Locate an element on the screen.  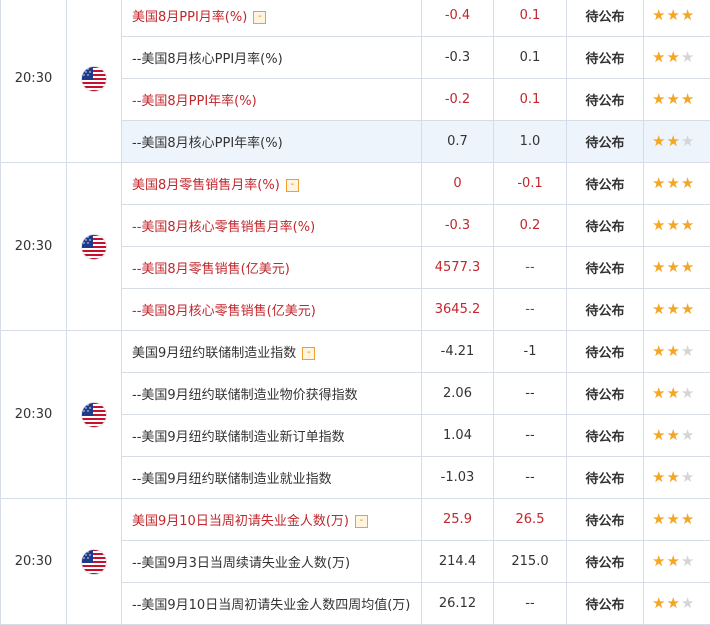
previous-value: 3645.2 is located at coordinates (457, 309).